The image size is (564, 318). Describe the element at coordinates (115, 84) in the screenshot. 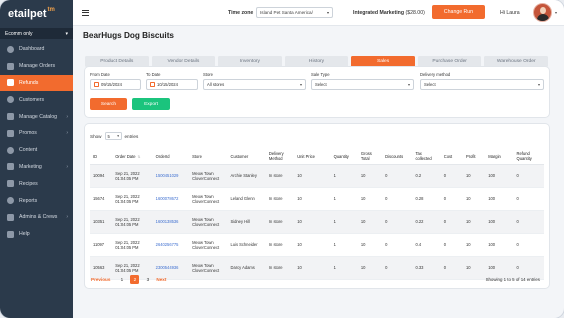

I see `from-date-input: 09/15/2024` at that location.